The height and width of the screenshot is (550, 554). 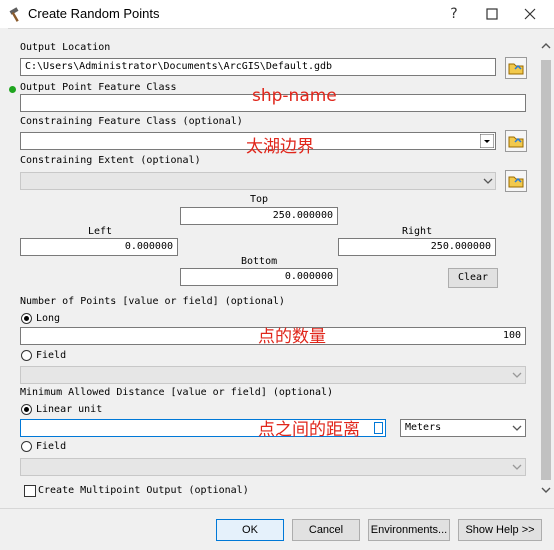 What do you see at coordinates (546, 46) in the screenshot?
I see `scroll-up-icon` at bounding box center [546, 46].